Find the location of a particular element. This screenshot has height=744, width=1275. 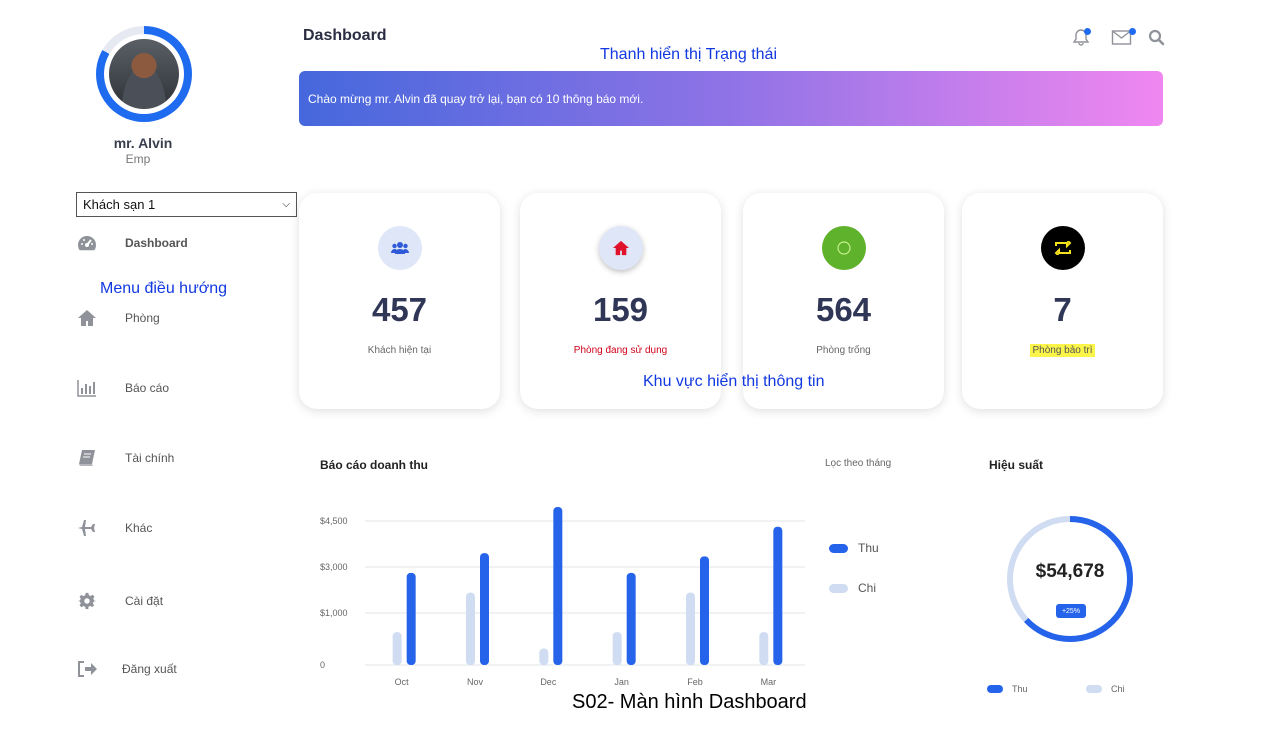

performance-badge: +25% is located at coordinates (1071, 611).